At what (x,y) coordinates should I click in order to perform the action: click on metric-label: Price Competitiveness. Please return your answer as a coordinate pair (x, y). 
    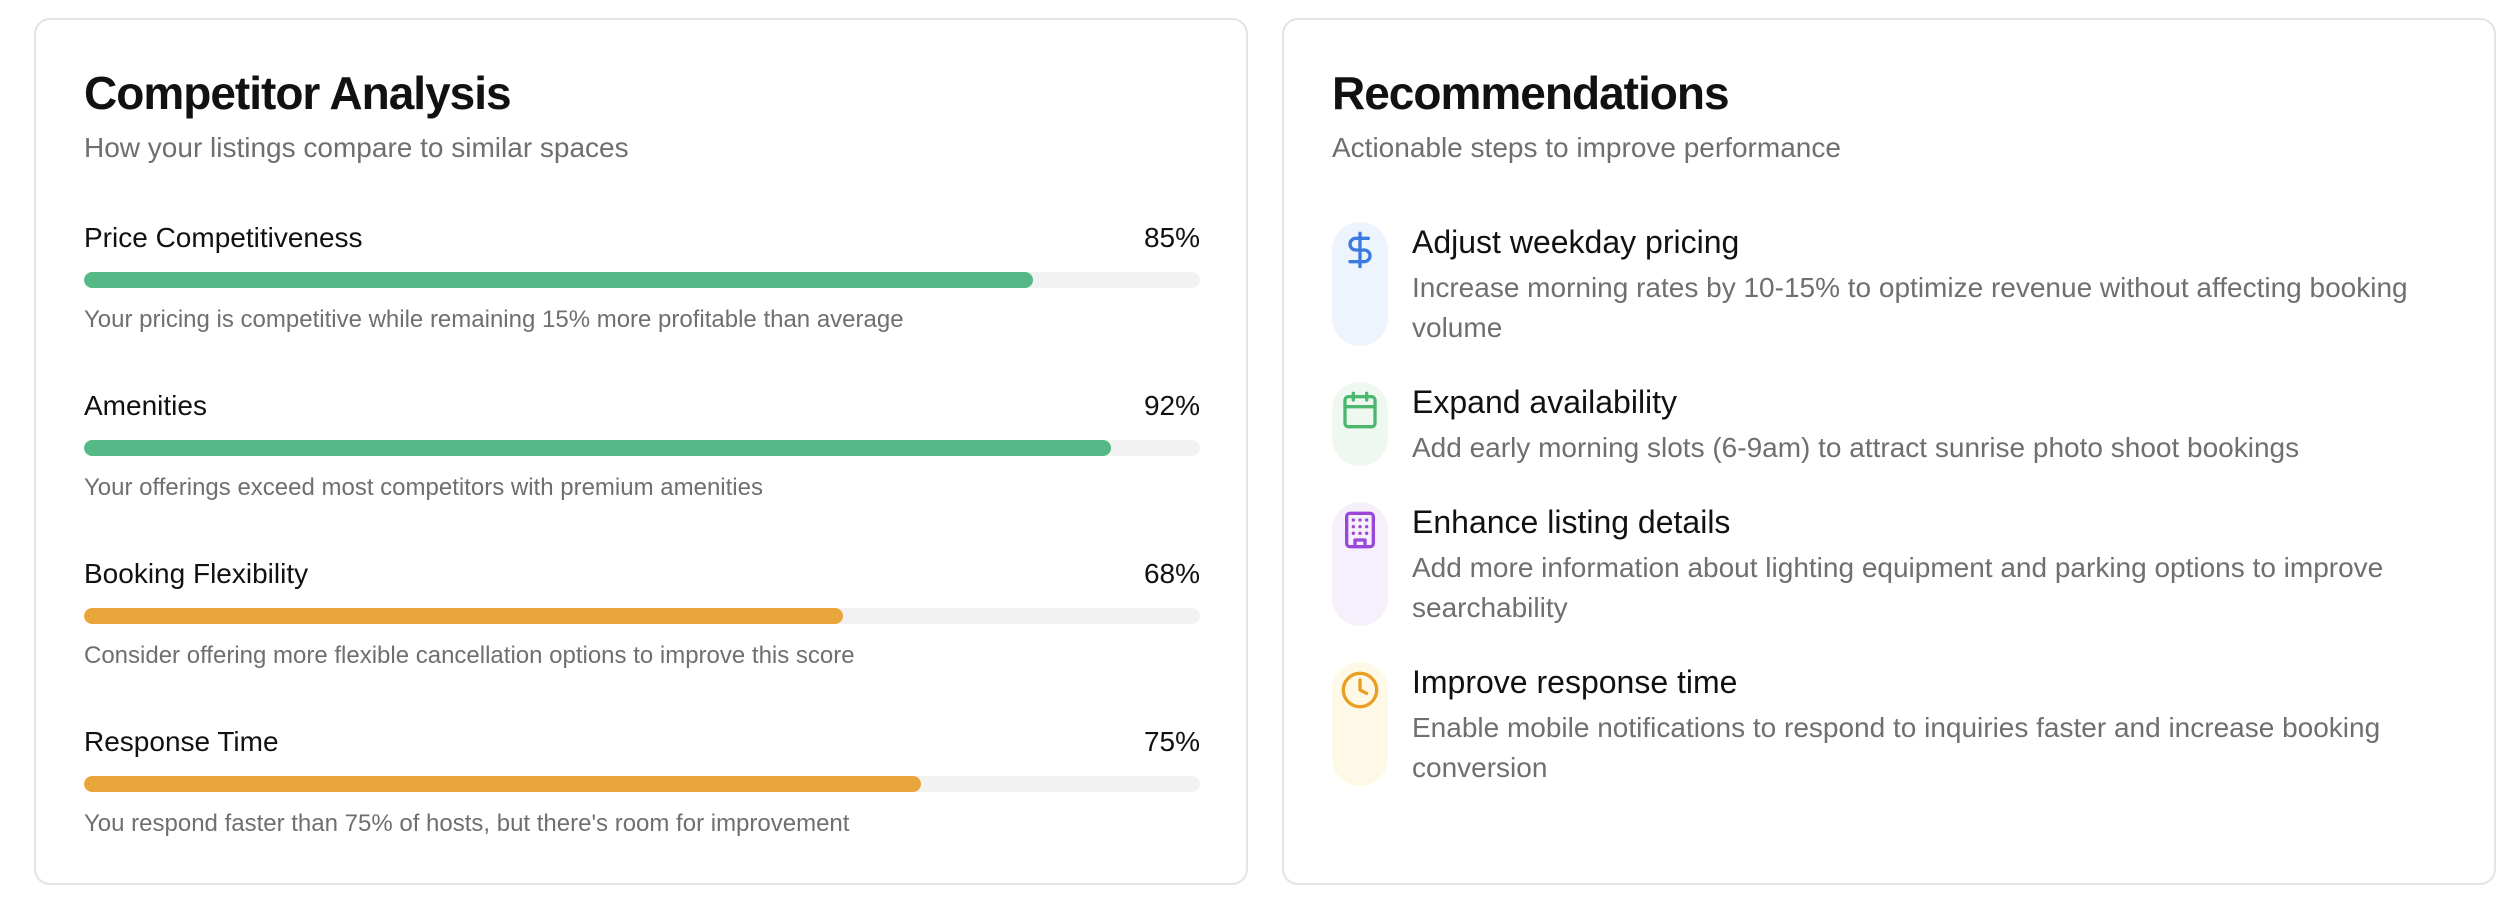
    Looking at the image, I should click on (223, 237).